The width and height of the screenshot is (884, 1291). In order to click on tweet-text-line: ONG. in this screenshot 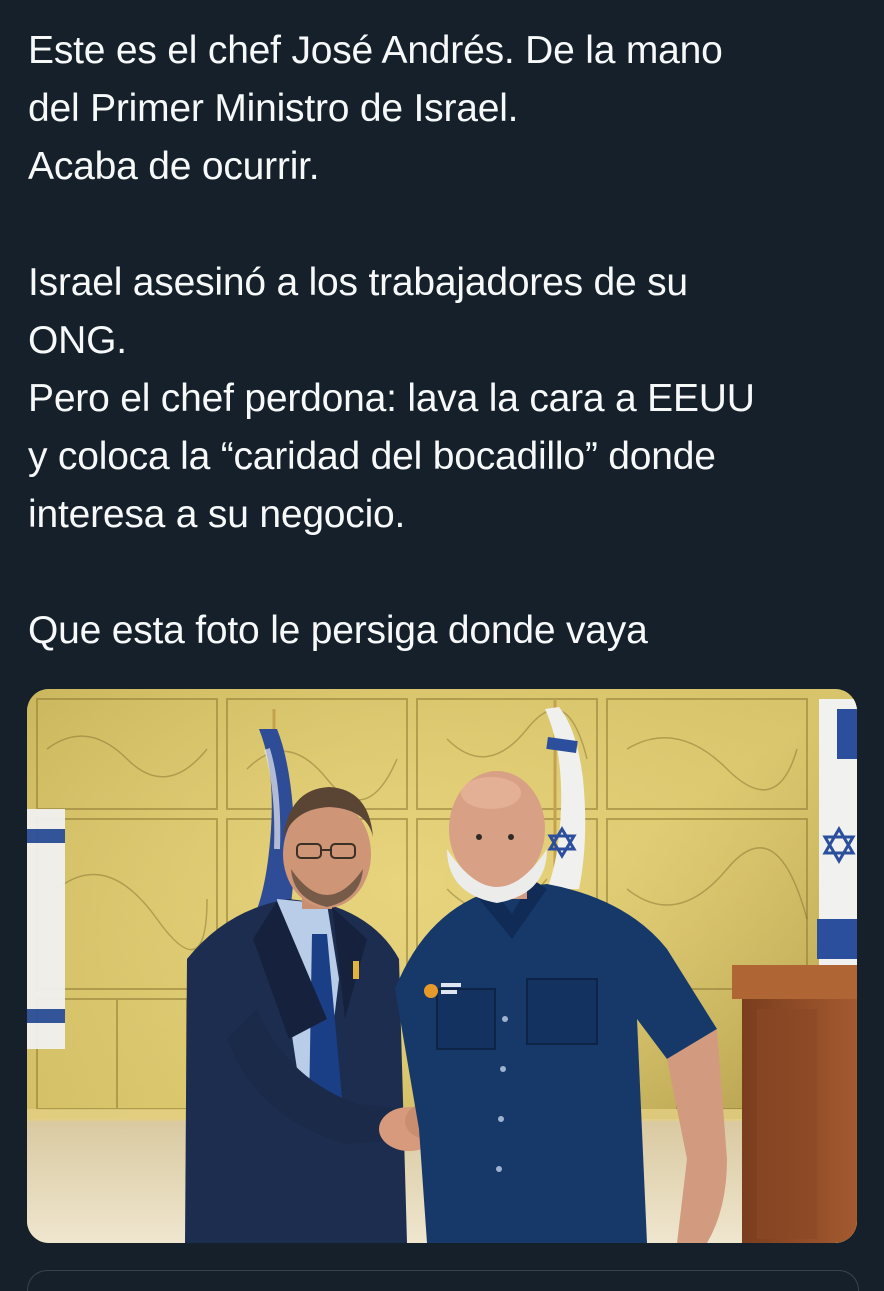, I will do `click(77, 340)`.